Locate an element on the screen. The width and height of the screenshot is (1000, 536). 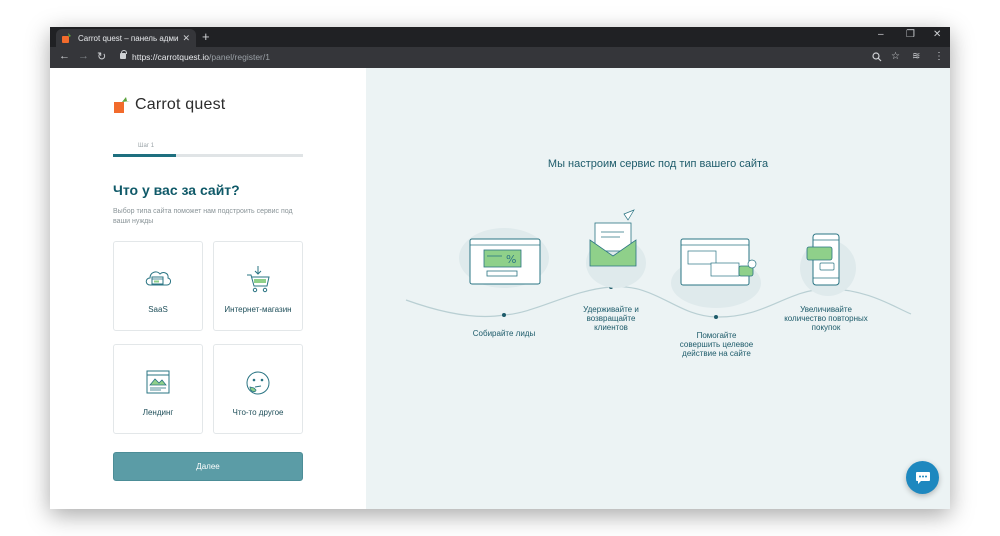
menu-dots-icon: ⋮ is located at coordinates (939, 56).